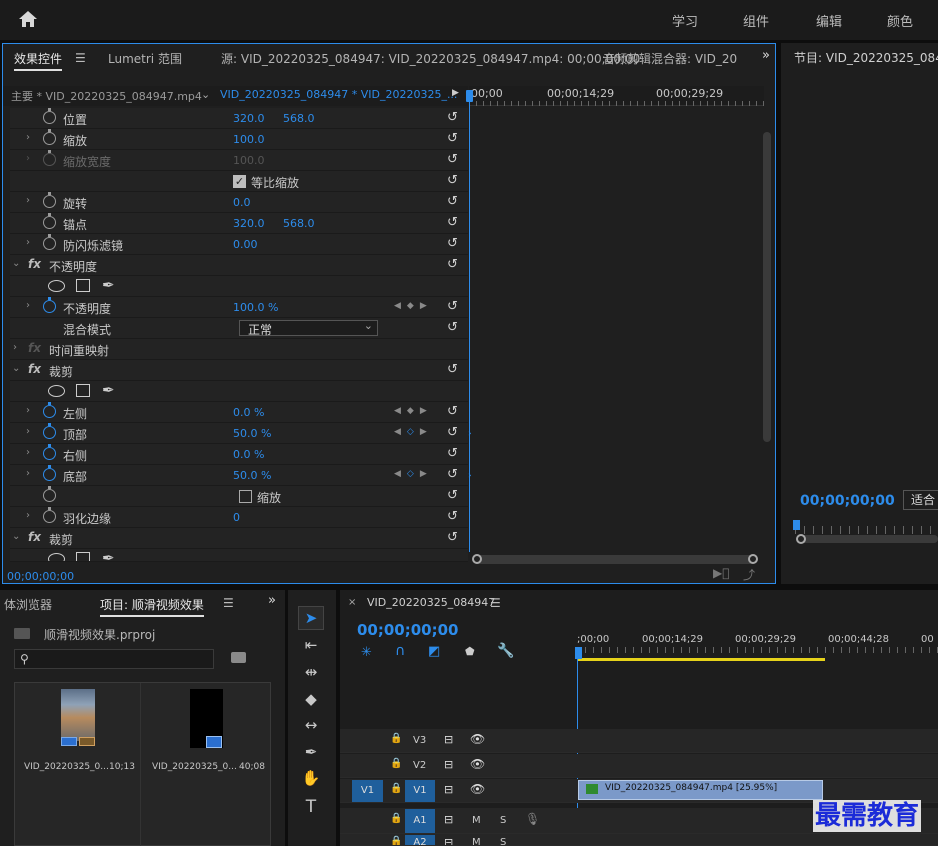 The width and height of the screenshot is (938, 846). What do you see at coordinates (701, 659) in the screenshot?
I see `work-area-bar` at bounding box center [701, 659].